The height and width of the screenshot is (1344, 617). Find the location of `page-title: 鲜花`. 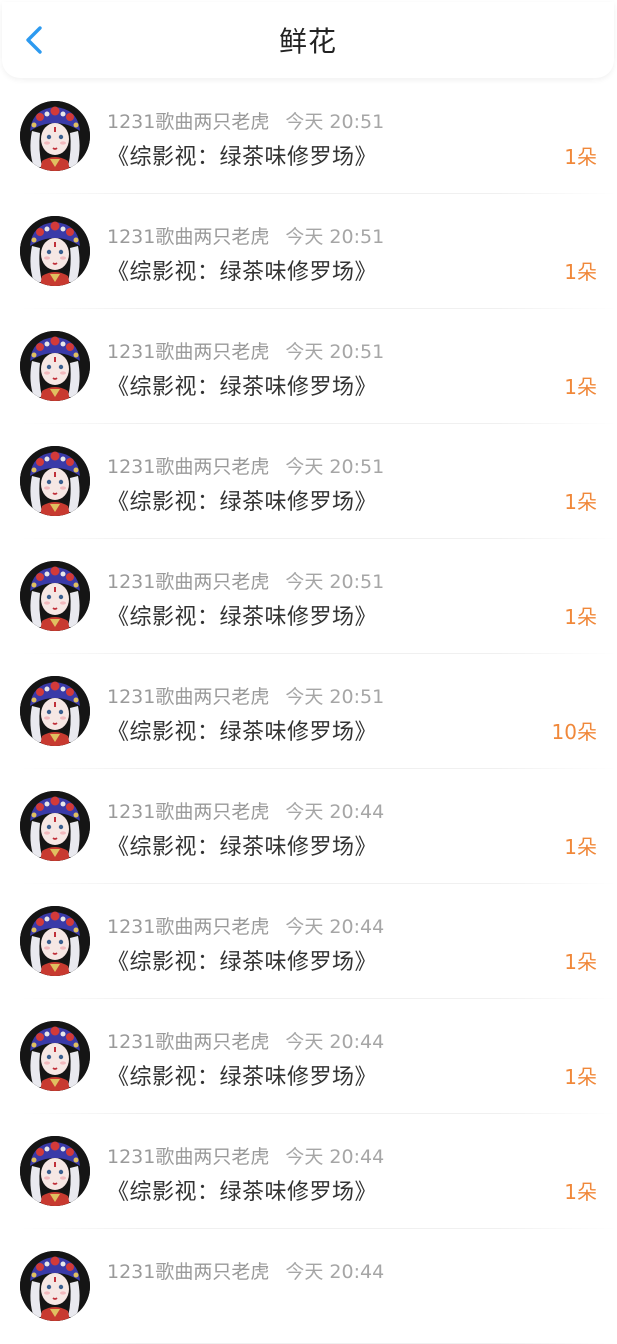

page-title: 鲜花 is located at coordinates (307, 41).